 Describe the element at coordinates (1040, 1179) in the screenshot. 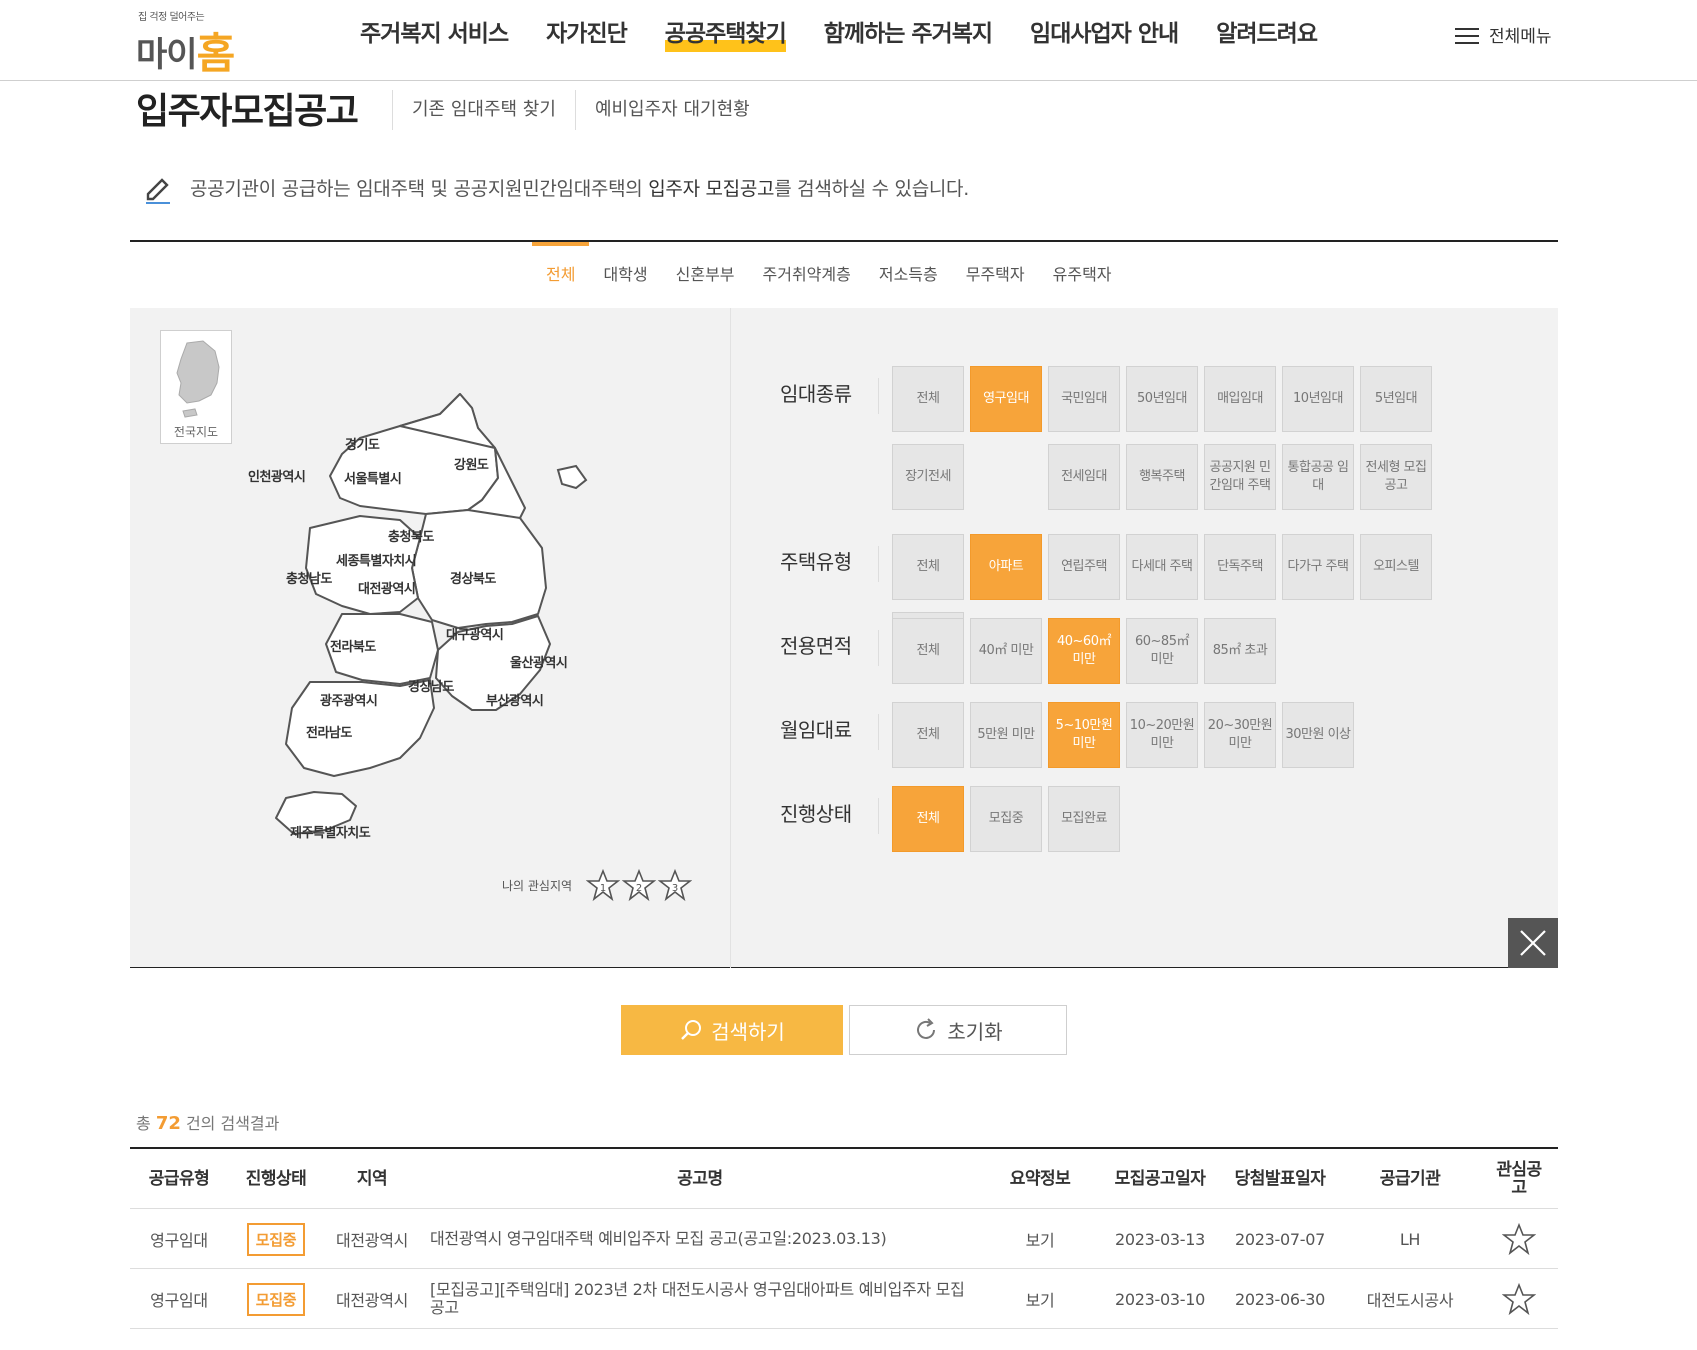

I see `col-summary: 요약정보` at that location.